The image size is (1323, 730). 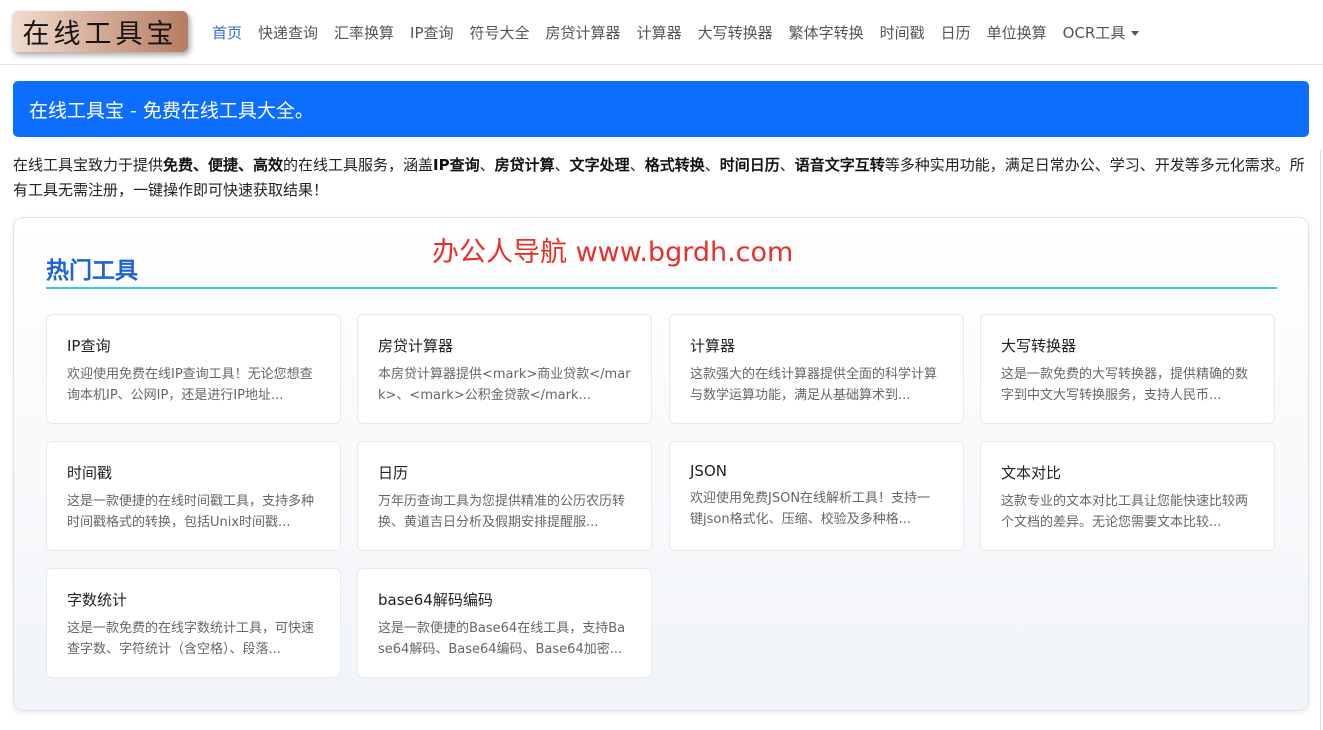 I want to click on tool-card-title: 计算器, so click(x=713, y=346).